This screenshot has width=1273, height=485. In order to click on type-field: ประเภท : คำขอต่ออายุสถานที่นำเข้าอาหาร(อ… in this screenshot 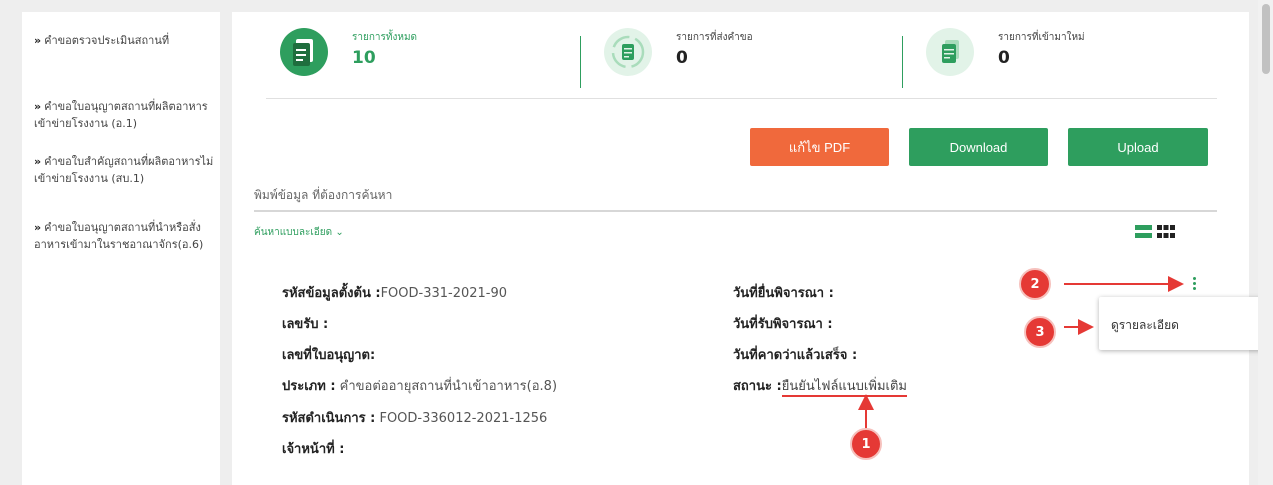, I will do `click(419, 385)`.